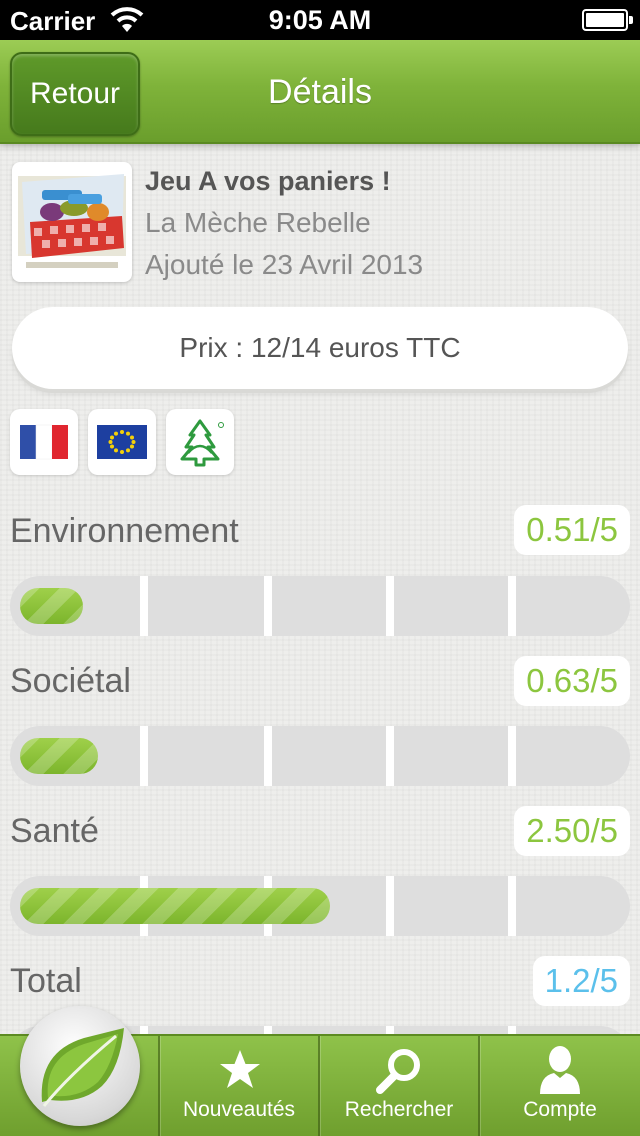  What do you see at coordinates (175, 906) in the screenshot?
I see `score-fill-sante` at bounding box center [175, 906].